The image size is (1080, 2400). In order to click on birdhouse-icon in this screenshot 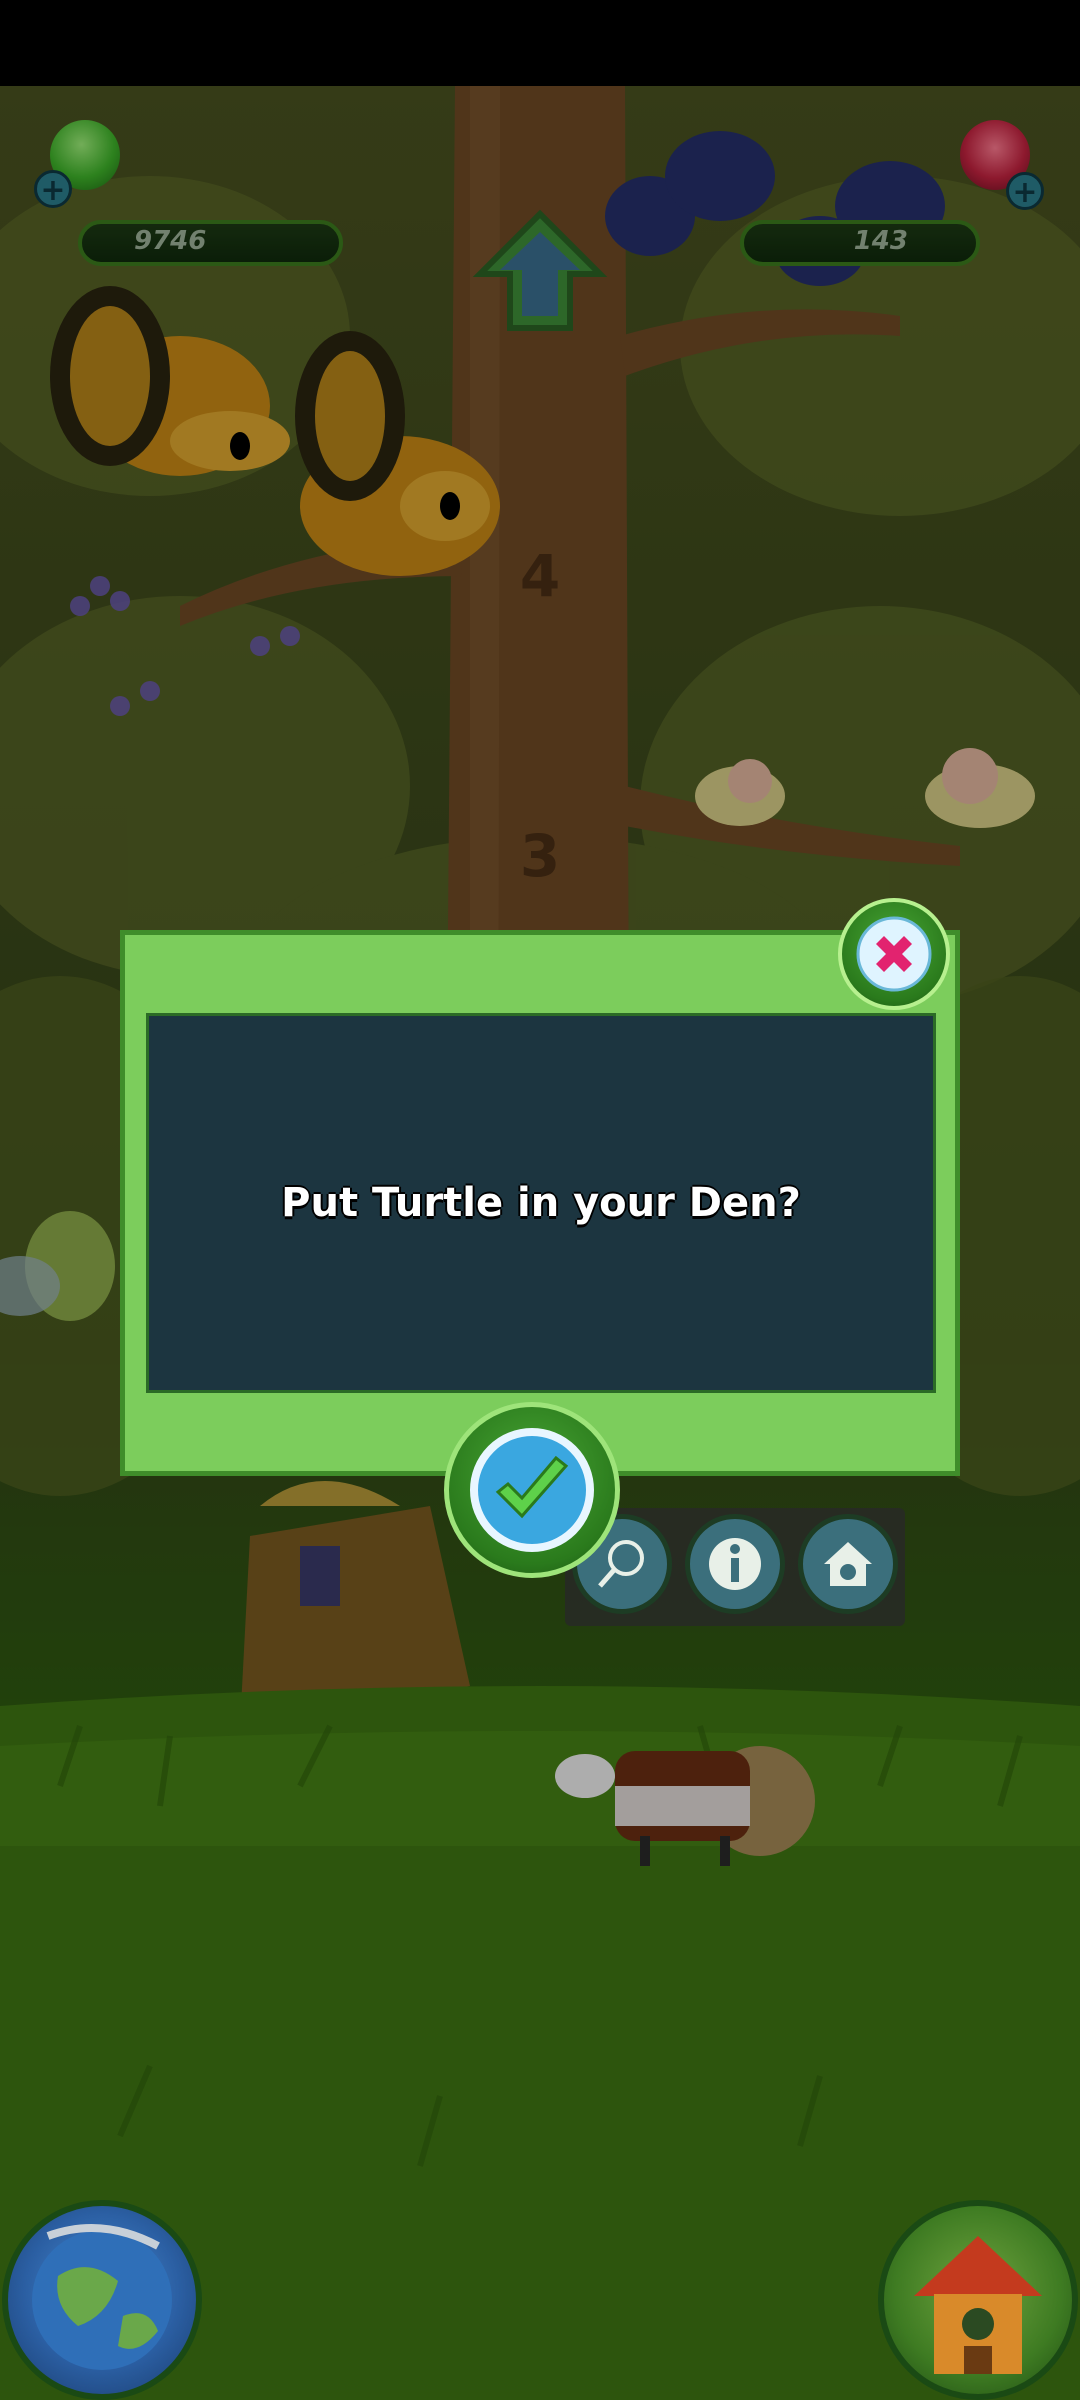, I will do `click(978, 2305)`.